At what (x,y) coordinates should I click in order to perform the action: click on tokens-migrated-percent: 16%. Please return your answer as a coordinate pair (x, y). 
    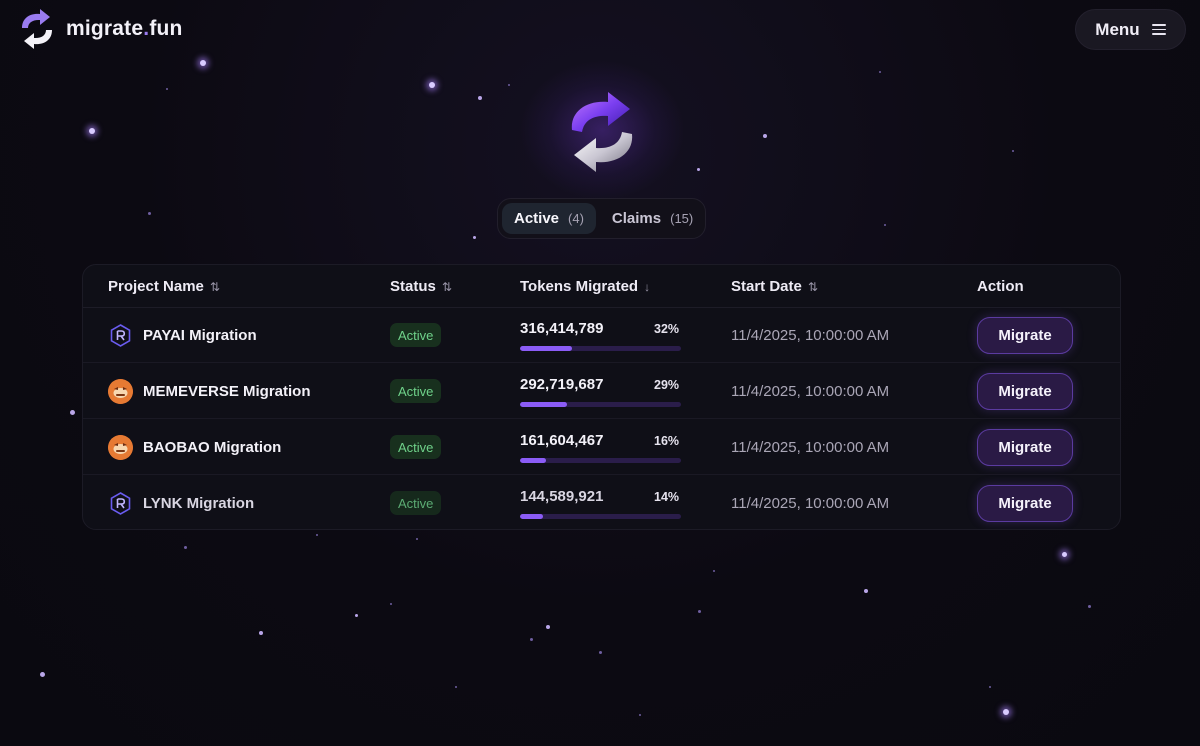
    Looking at the image, I should click on (667, 441).